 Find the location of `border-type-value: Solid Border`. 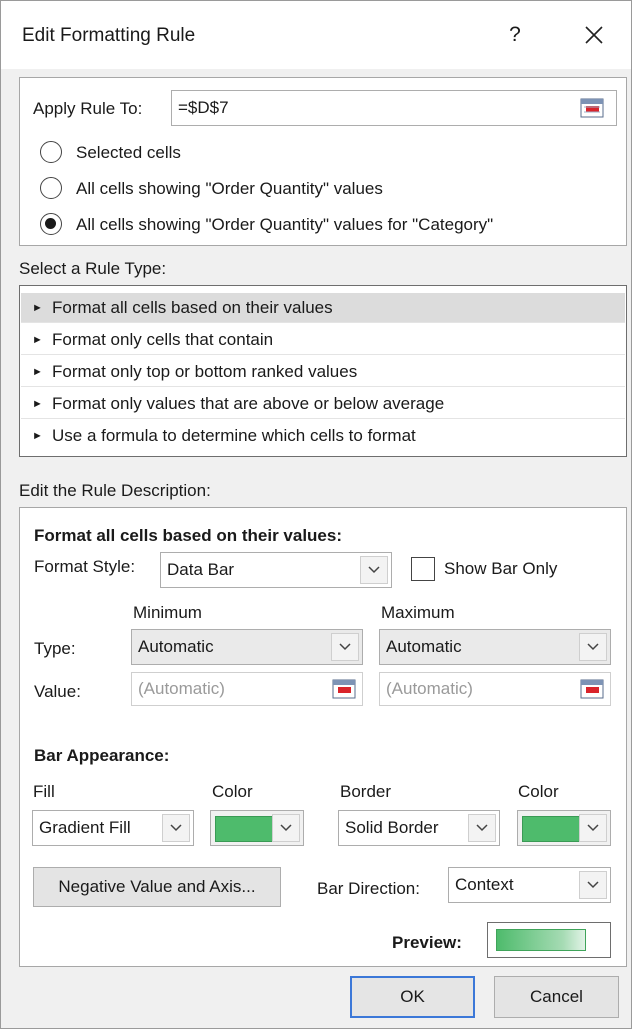

border-type-value: Solid Border is located at coordinates (392, 827).